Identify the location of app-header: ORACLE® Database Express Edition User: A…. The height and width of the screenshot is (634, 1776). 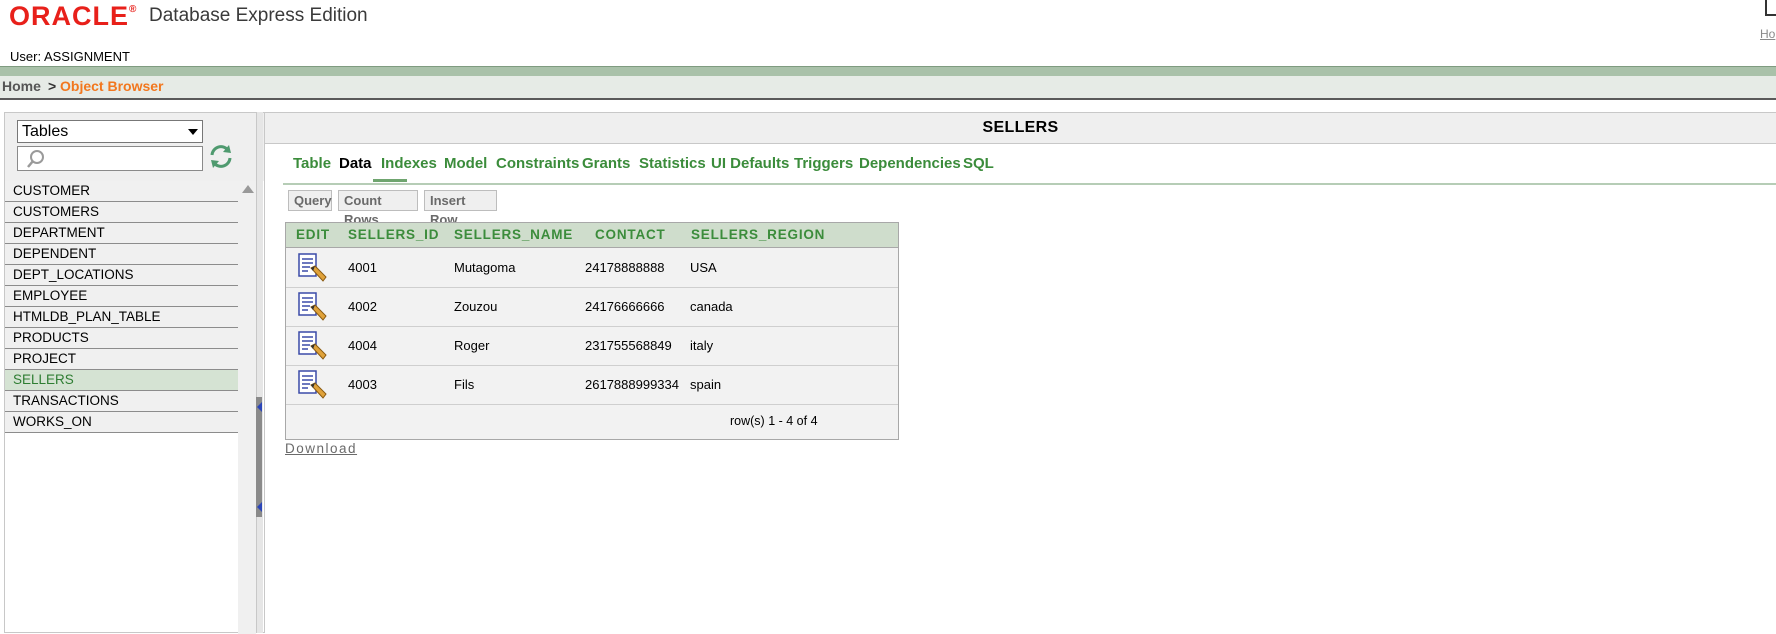
(888, 33).